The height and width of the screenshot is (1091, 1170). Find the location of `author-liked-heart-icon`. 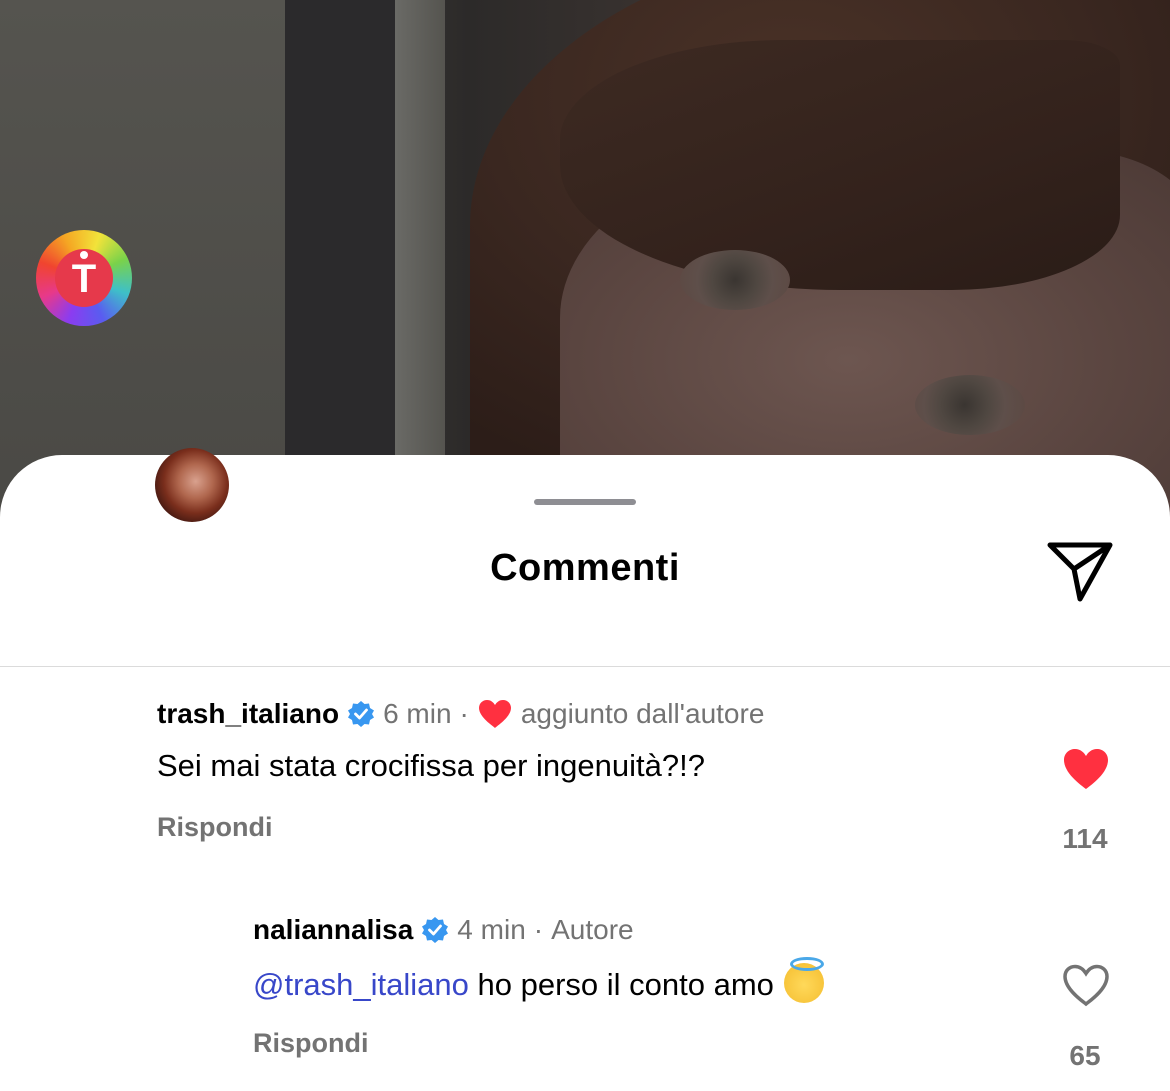

author-liked-heart-icon is located at coordinates (494, 714).